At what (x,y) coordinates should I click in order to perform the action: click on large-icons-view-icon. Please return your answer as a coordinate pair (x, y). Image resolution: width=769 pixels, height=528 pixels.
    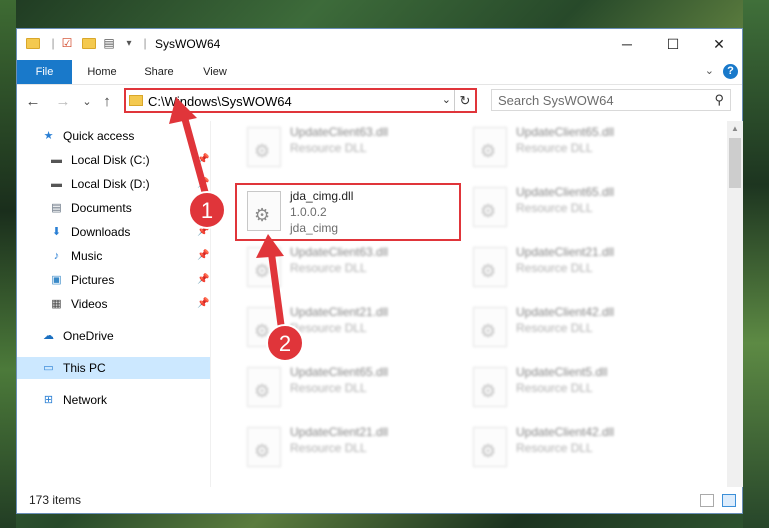
    Looking at the image, I should click on (729, 500).